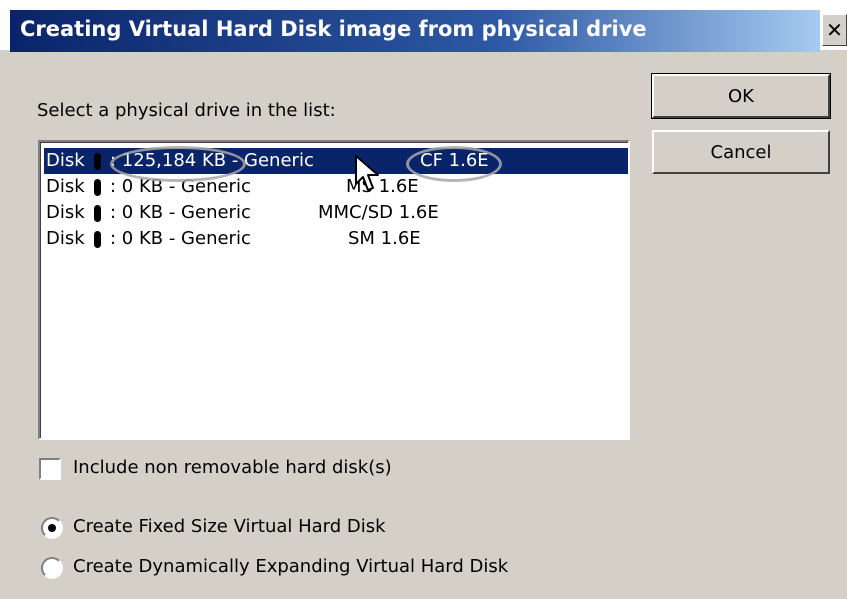 The height and width of the screenshot is (599, 847). I want to click on include-non-removable-checkbox, so click(50, 469).